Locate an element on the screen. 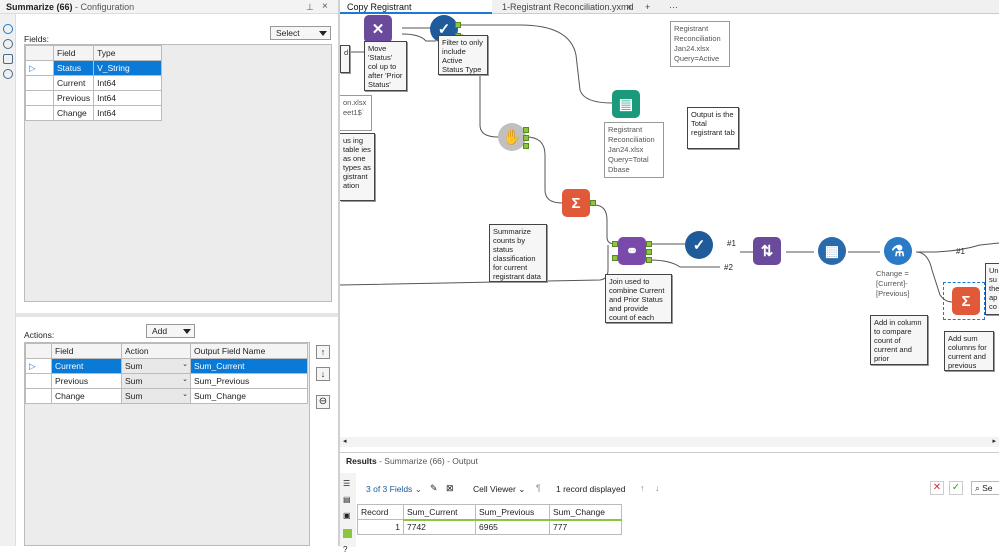 This screenshot has height=554, width=999. cell-sum-previous: 6965 is located at coordinates (512, 527).